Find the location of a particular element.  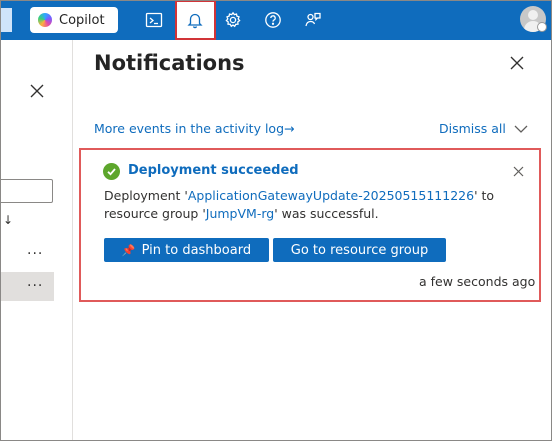

copilot-label: Copilot is located at coordinates (82, 20).